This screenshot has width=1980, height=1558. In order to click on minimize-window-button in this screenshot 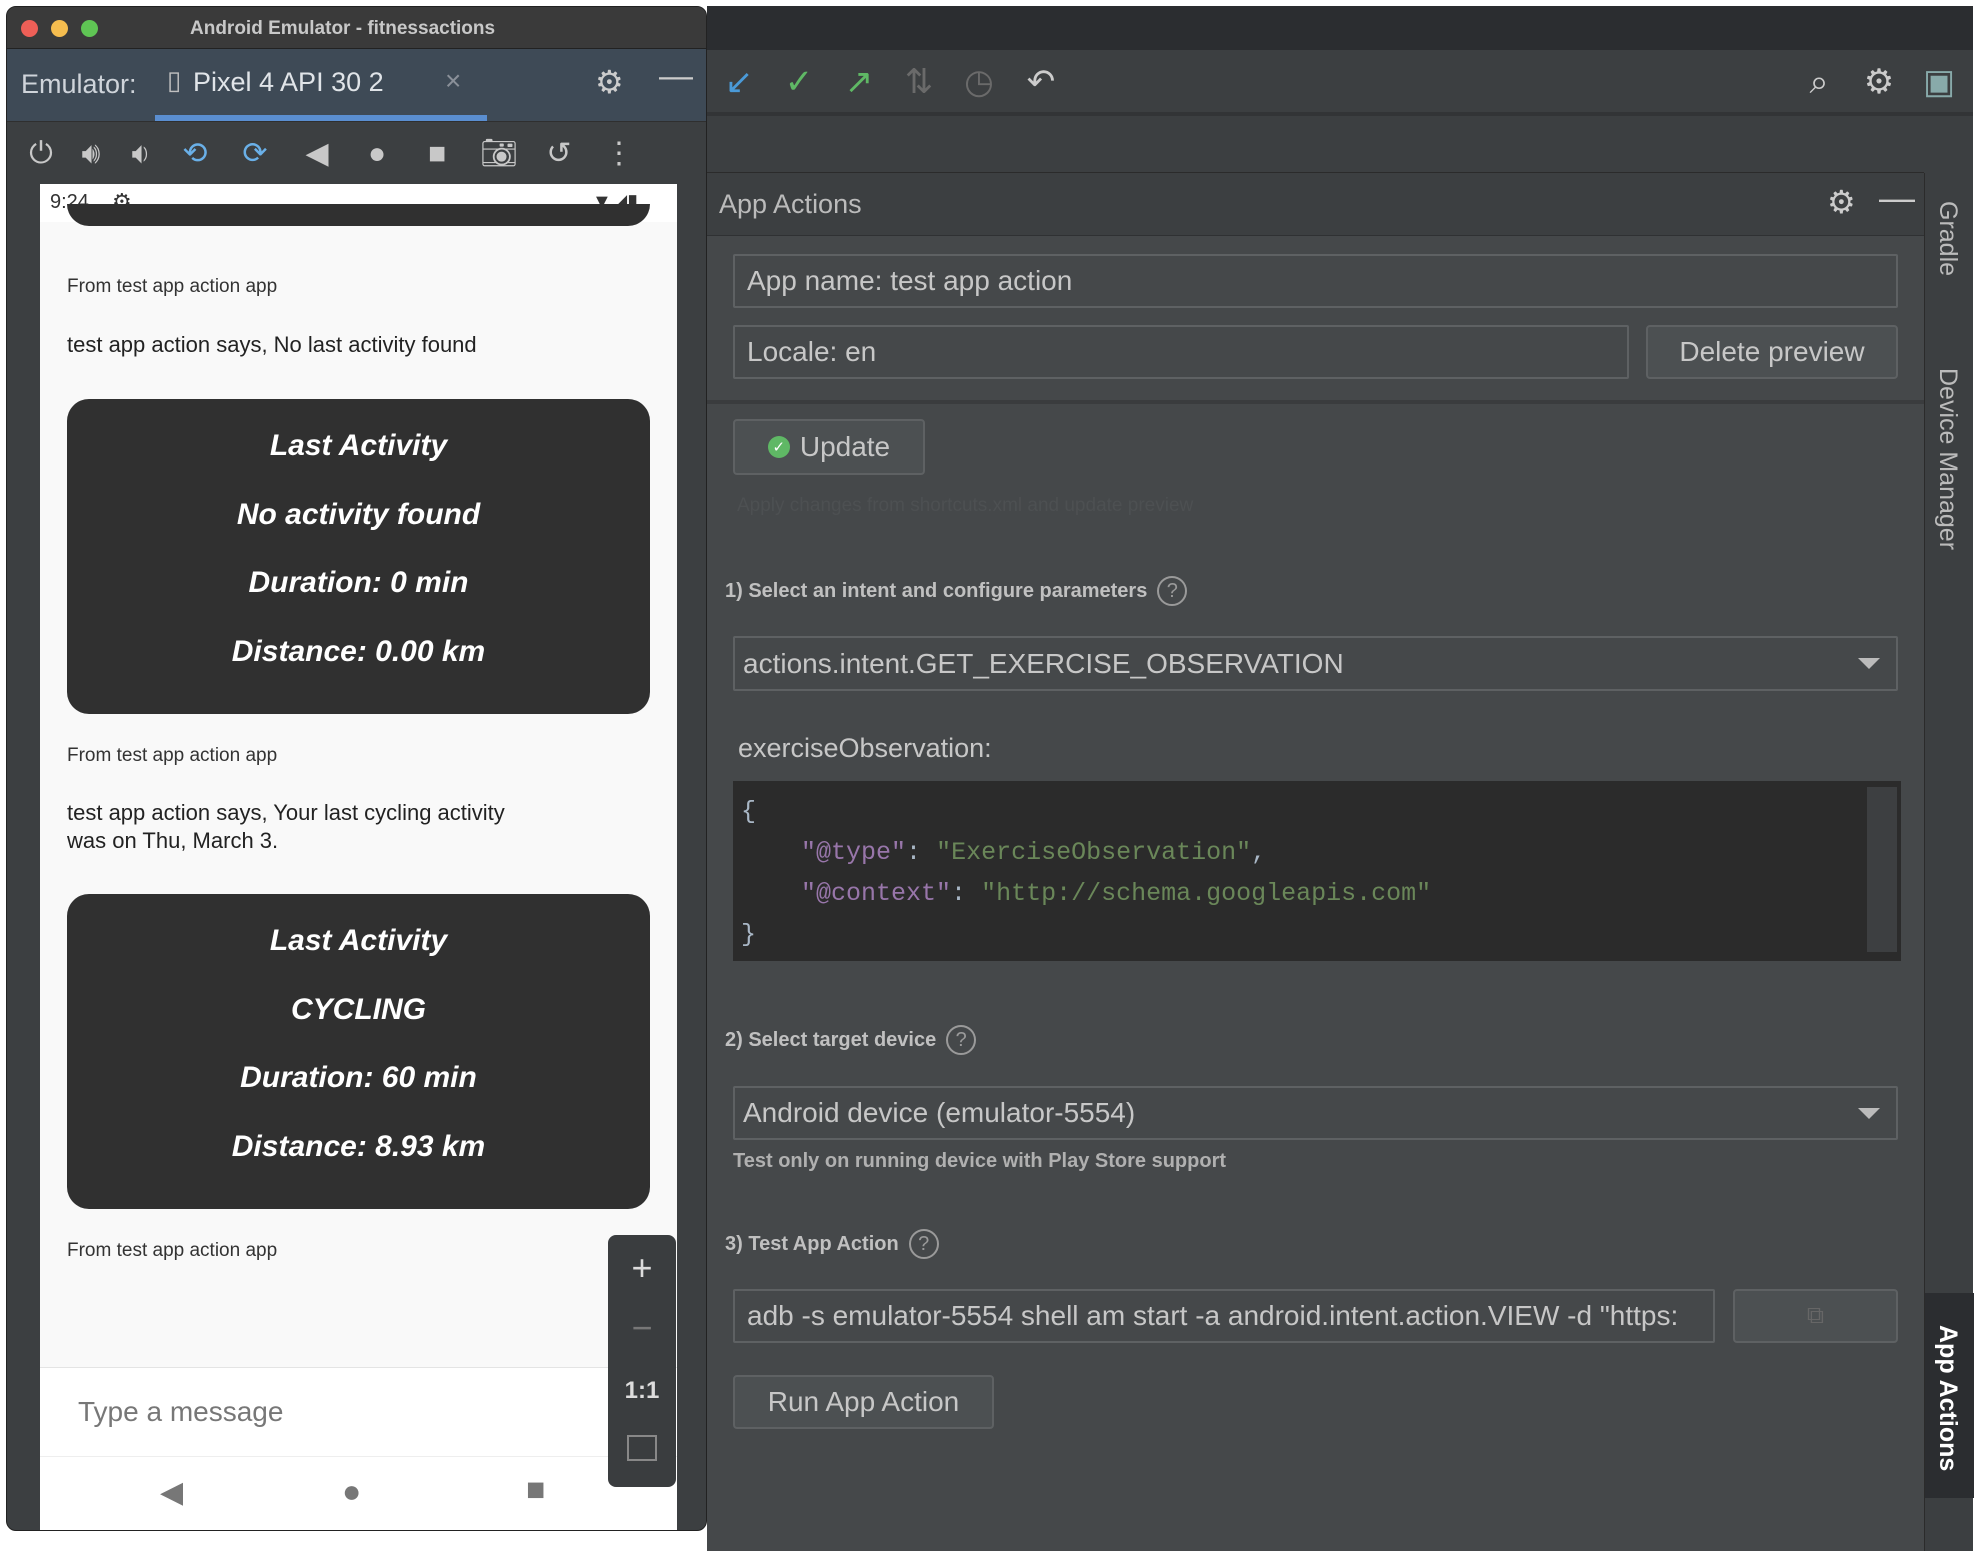, I will do `click(59, 28)`.